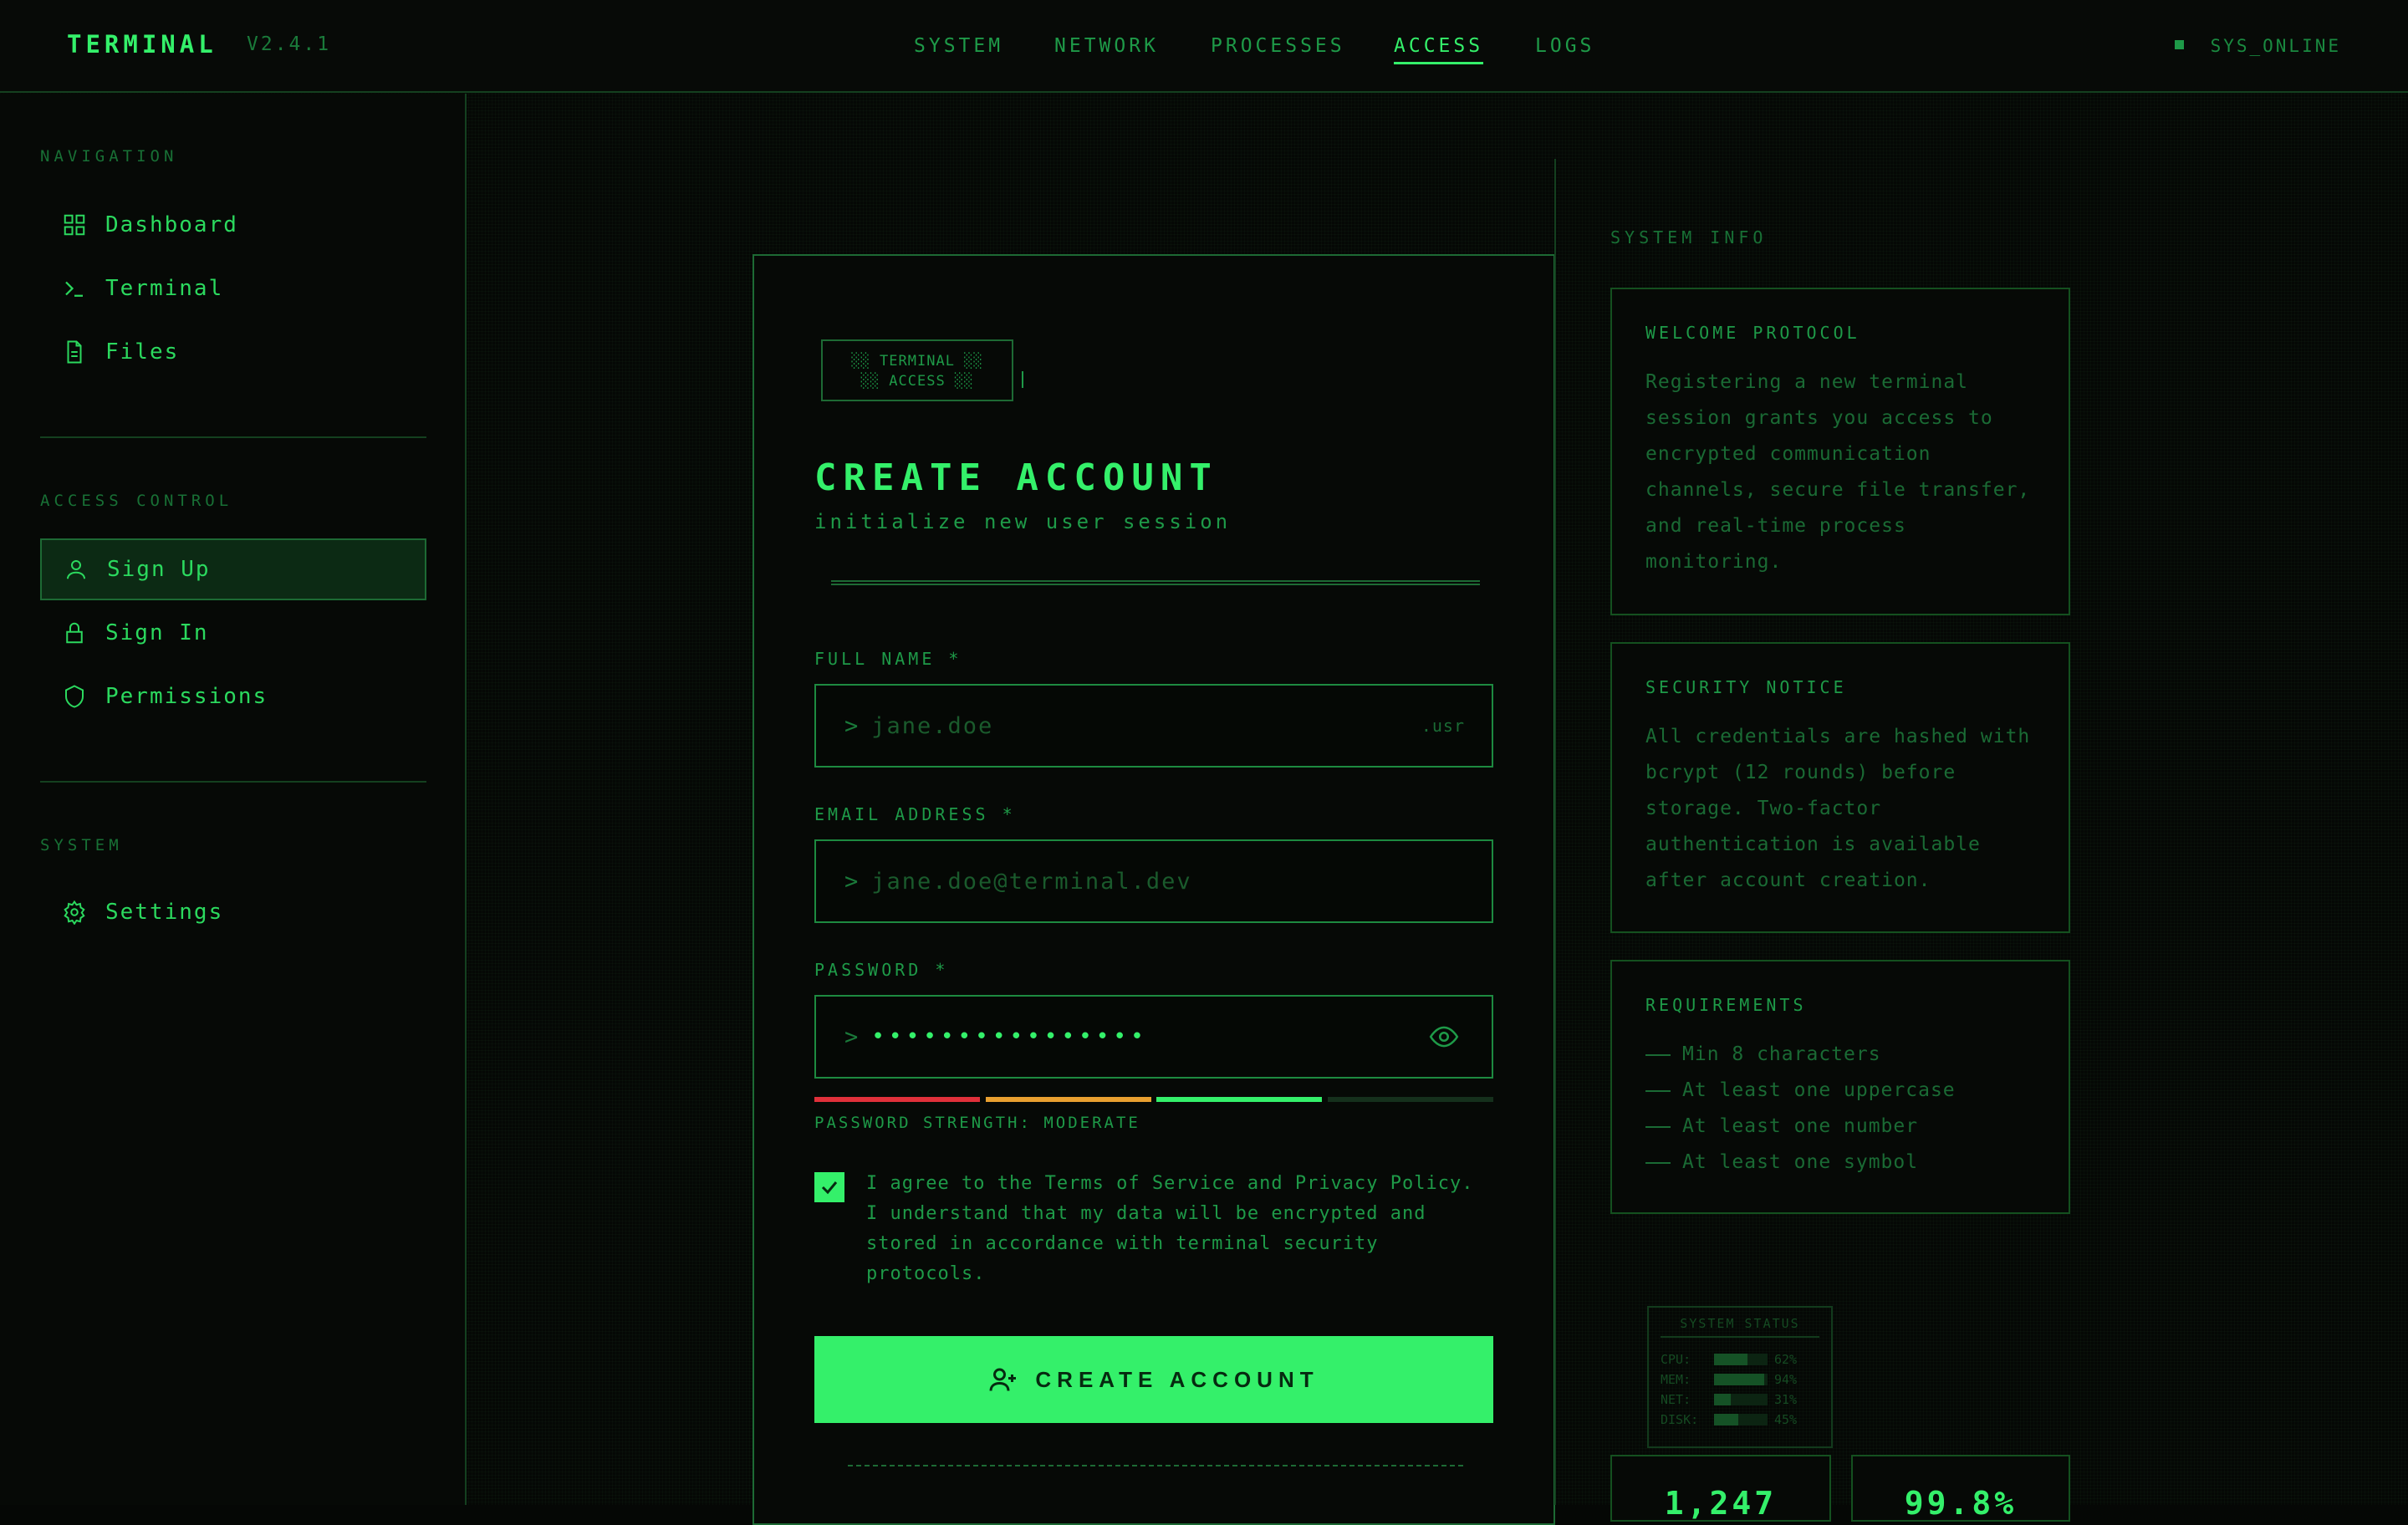 Image resolution: width=2408 pixels, height=1525 pixels. I want to click on gear-icon, so click(74, 912).